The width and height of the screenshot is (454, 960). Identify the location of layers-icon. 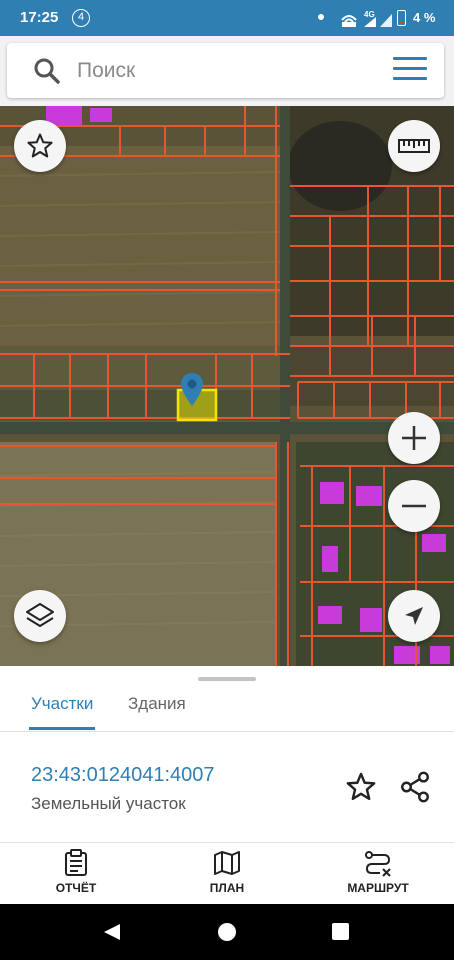
(40, 615).